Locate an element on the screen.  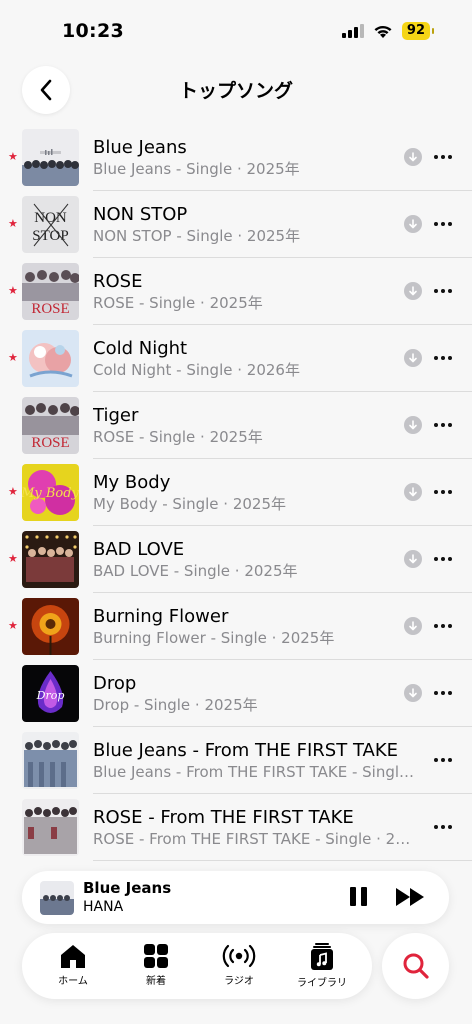
song-row: ★ Blue Jeans Blue Jeans - Single · 2025年 is located at coordinates (236, 157).